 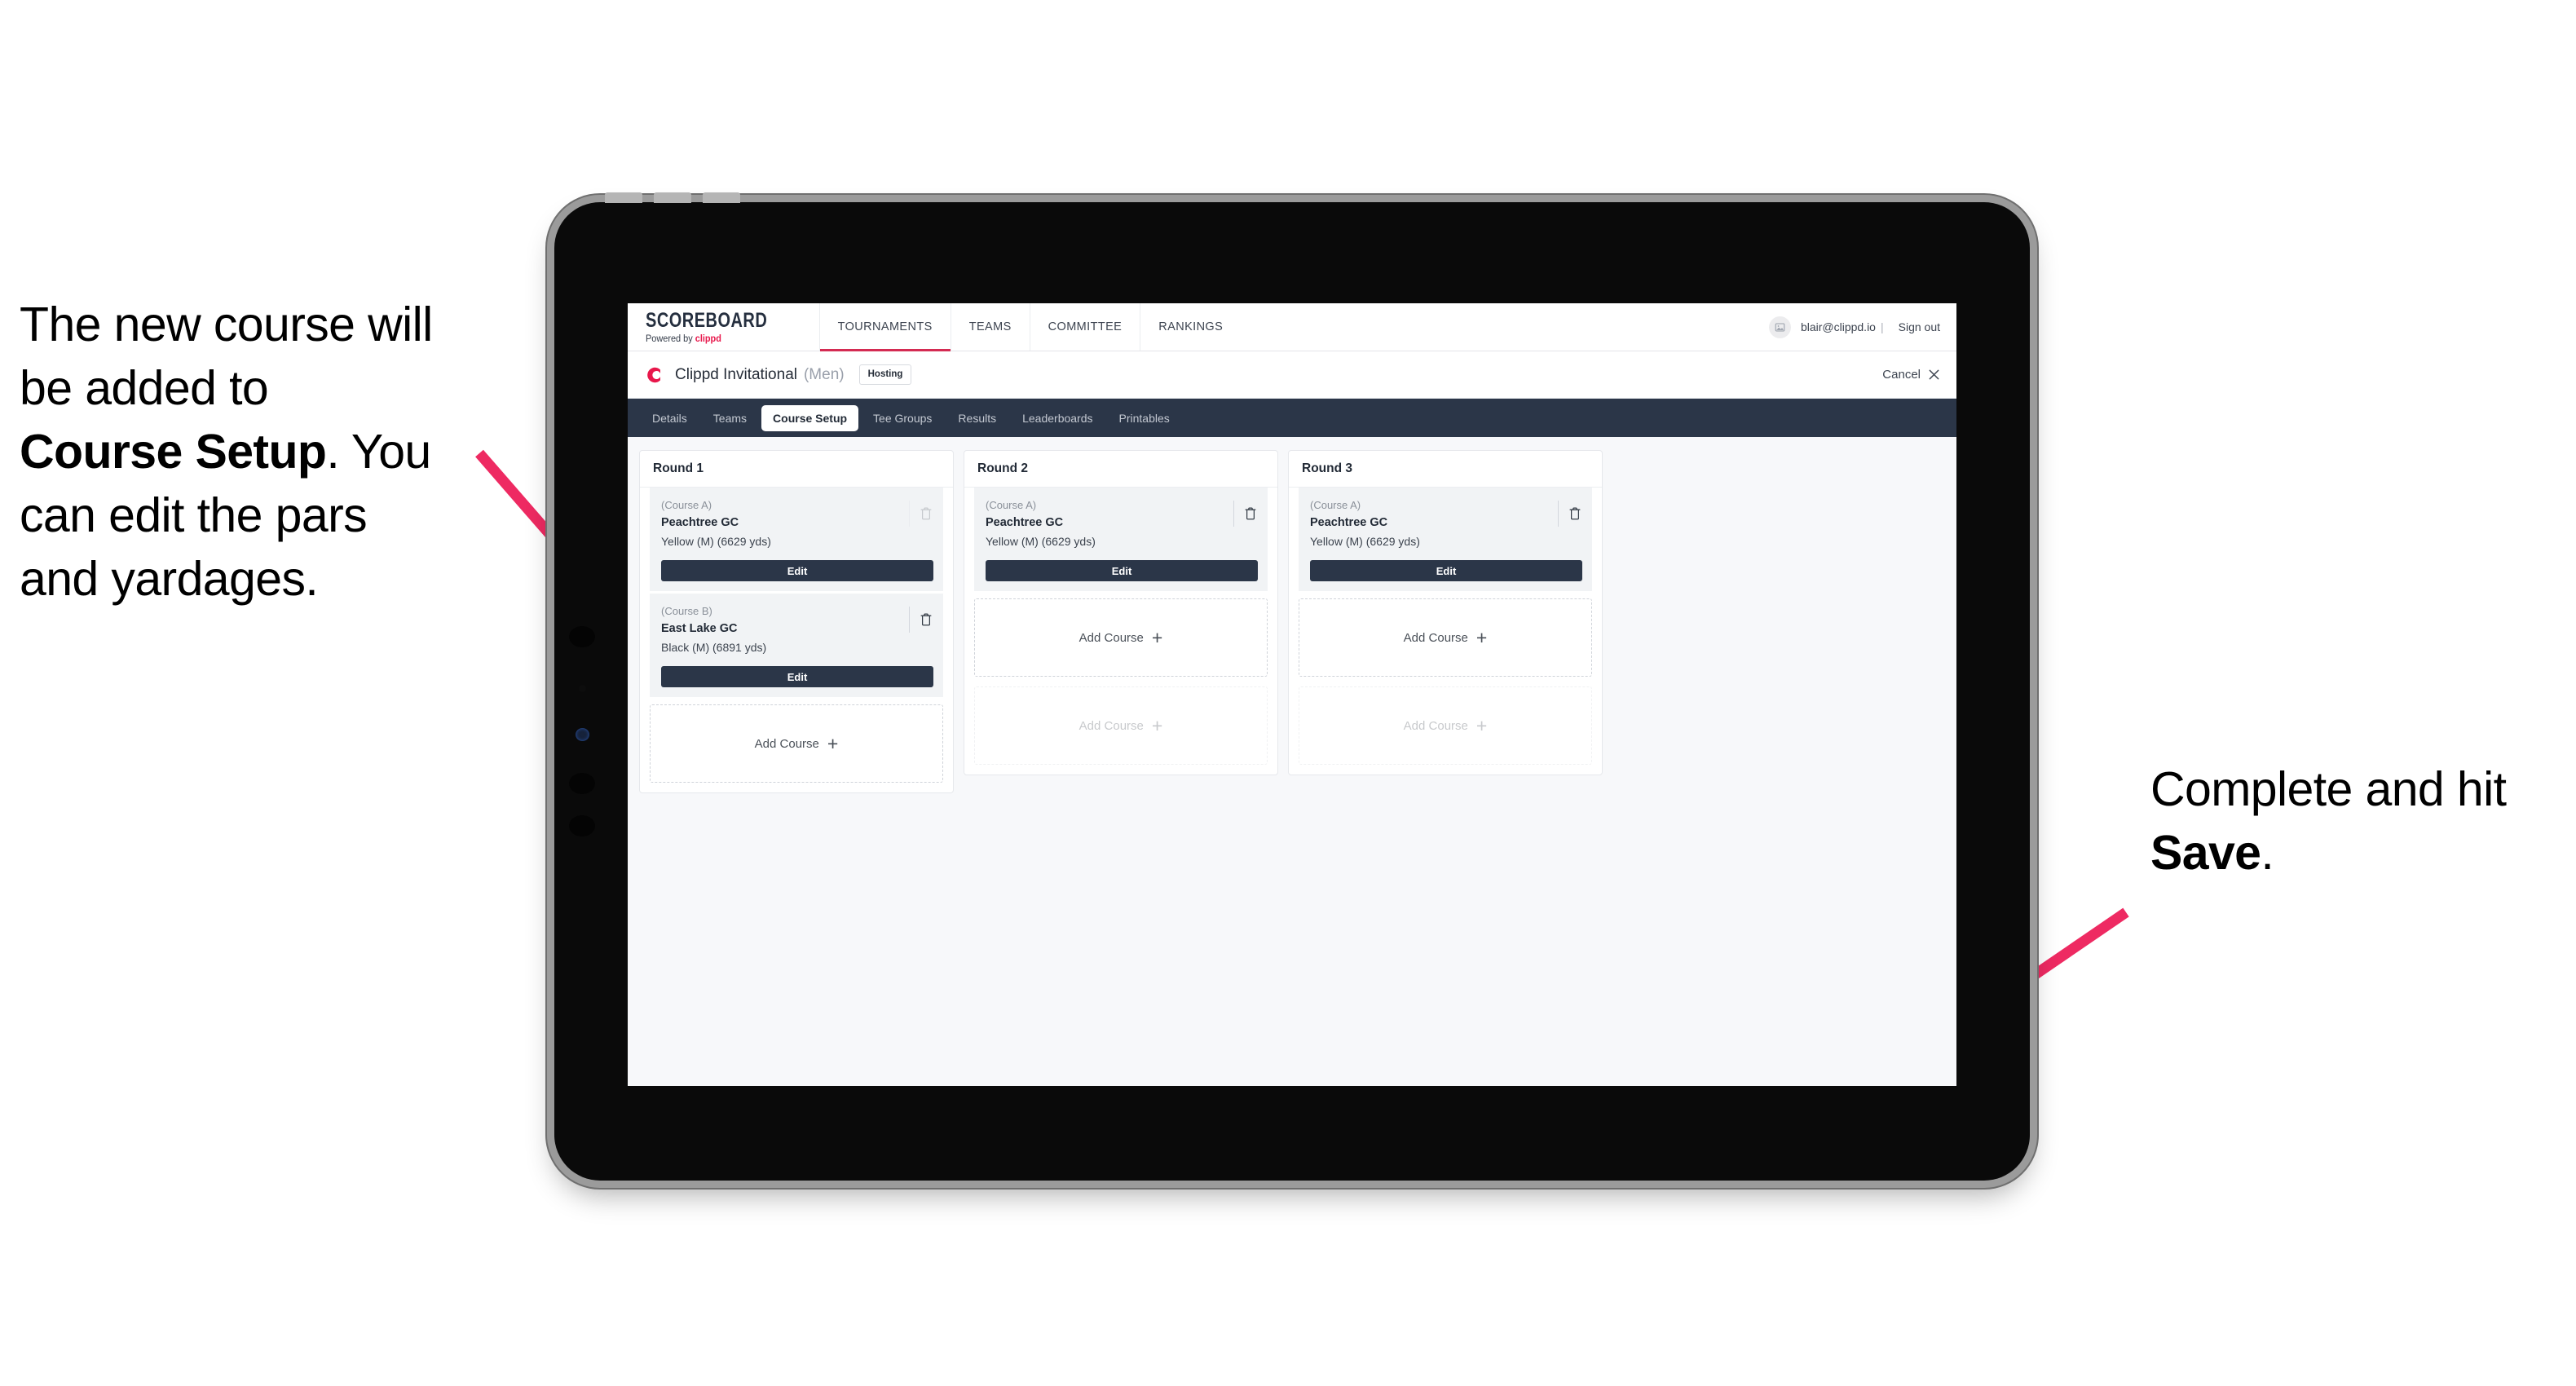 I want to click on sign-out-link: Sign out, so click(x=1919, y=326).